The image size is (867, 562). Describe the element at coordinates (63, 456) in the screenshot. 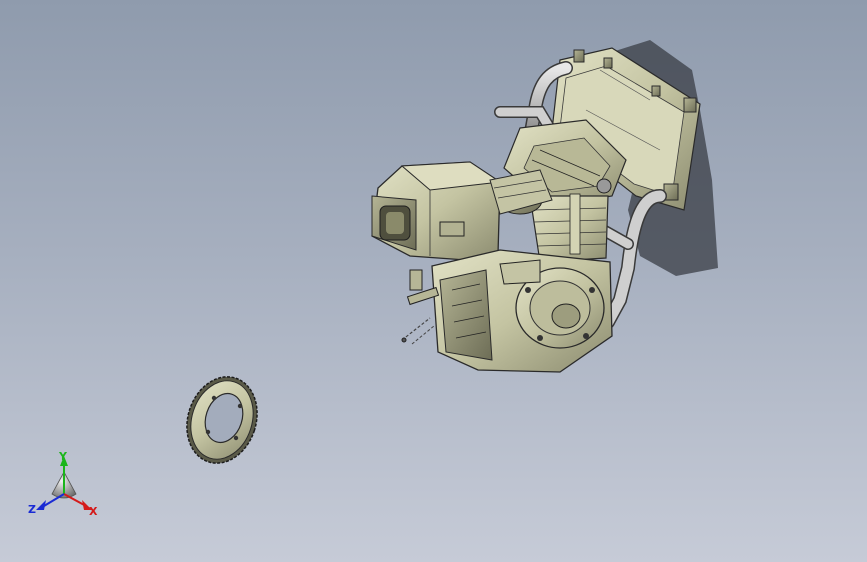

I see `triad-y-label: Y` at that location.